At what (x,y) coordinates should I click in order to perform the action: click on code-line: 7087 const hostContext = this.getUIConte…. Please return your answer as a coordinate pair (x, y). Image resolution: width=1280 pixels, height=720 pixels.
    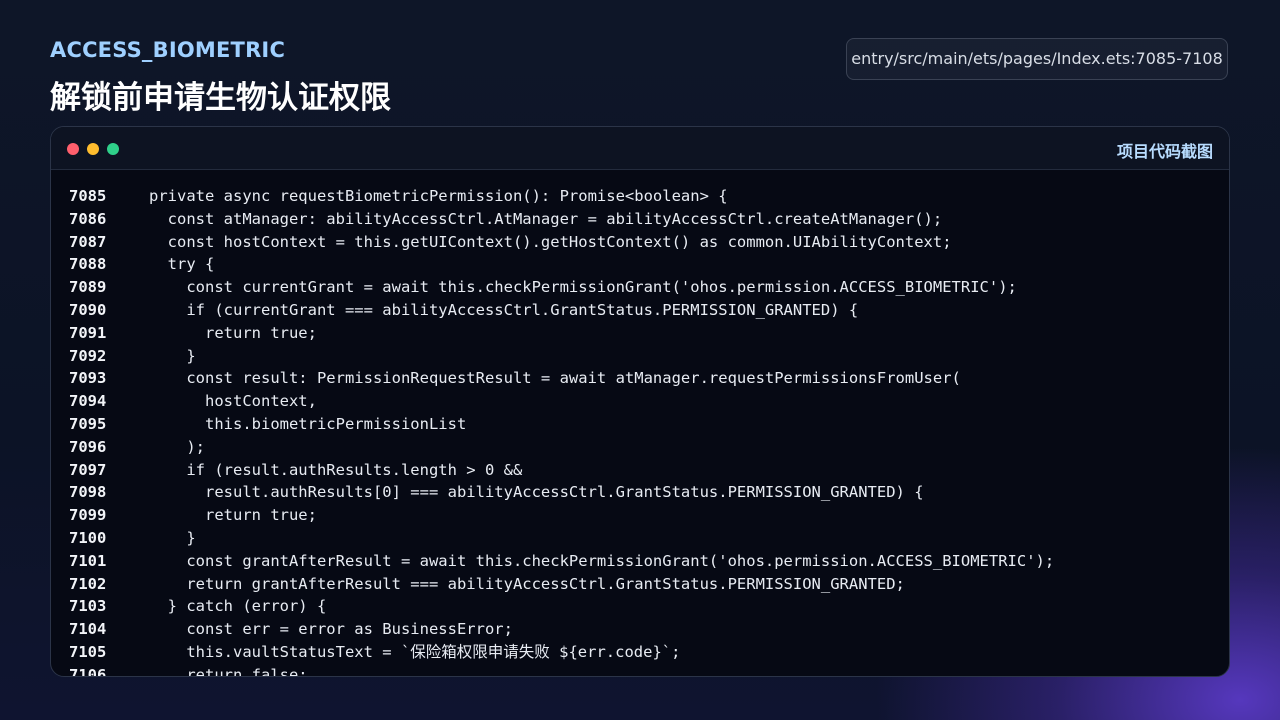
    Looking at the image, I should click on (640, 242).